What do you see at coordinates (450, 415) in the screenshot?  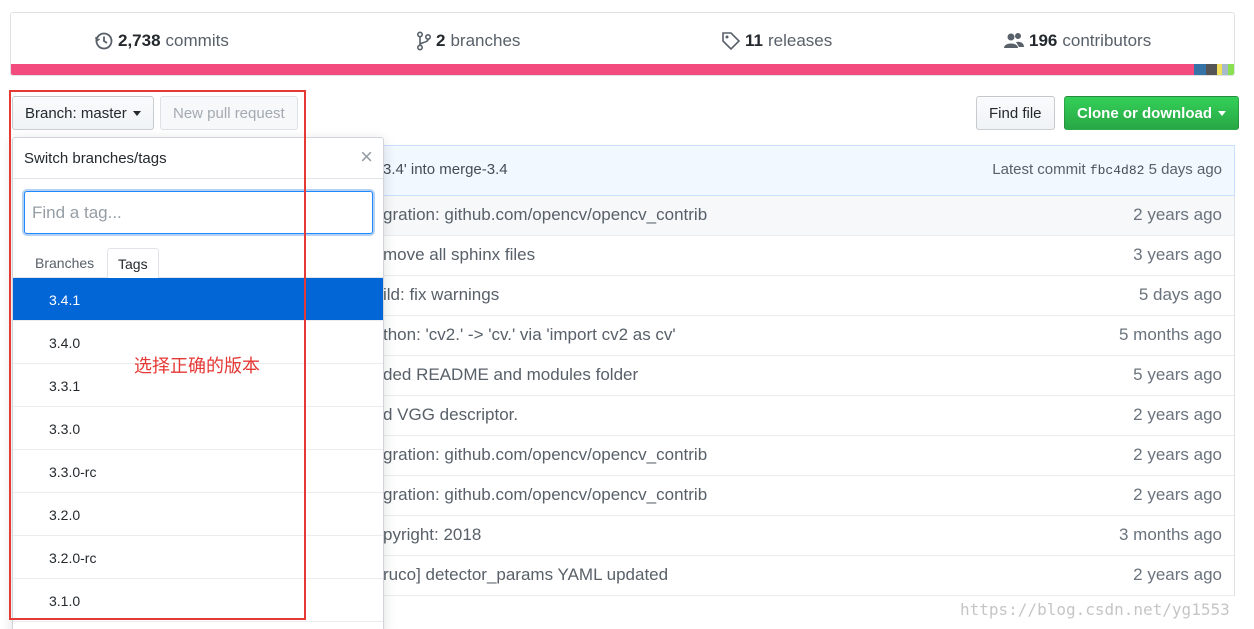 I see `file-commit-message: d VGG descriptor.` at bounding box center [450, 415].